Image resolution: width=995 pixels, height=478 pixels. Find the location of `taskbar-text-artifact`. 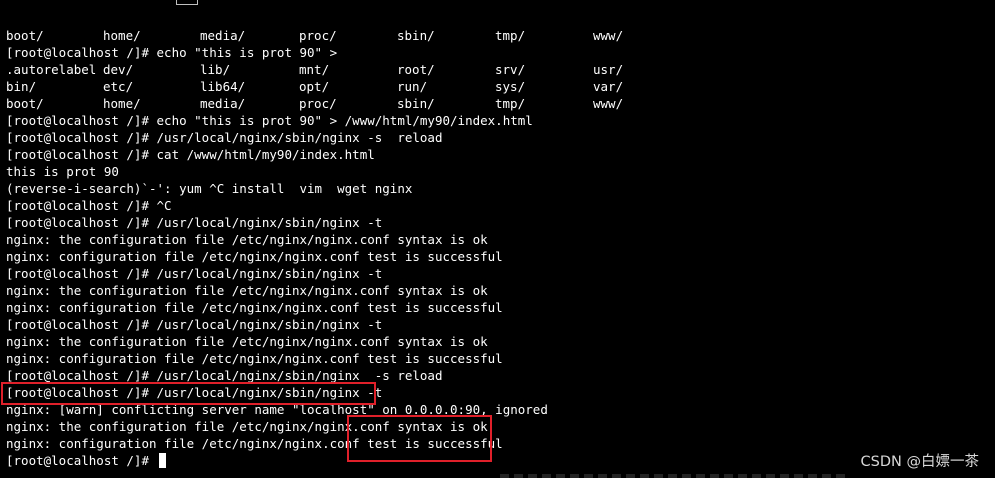

taskbar-text-artifact is located at coordinates (675, 476).